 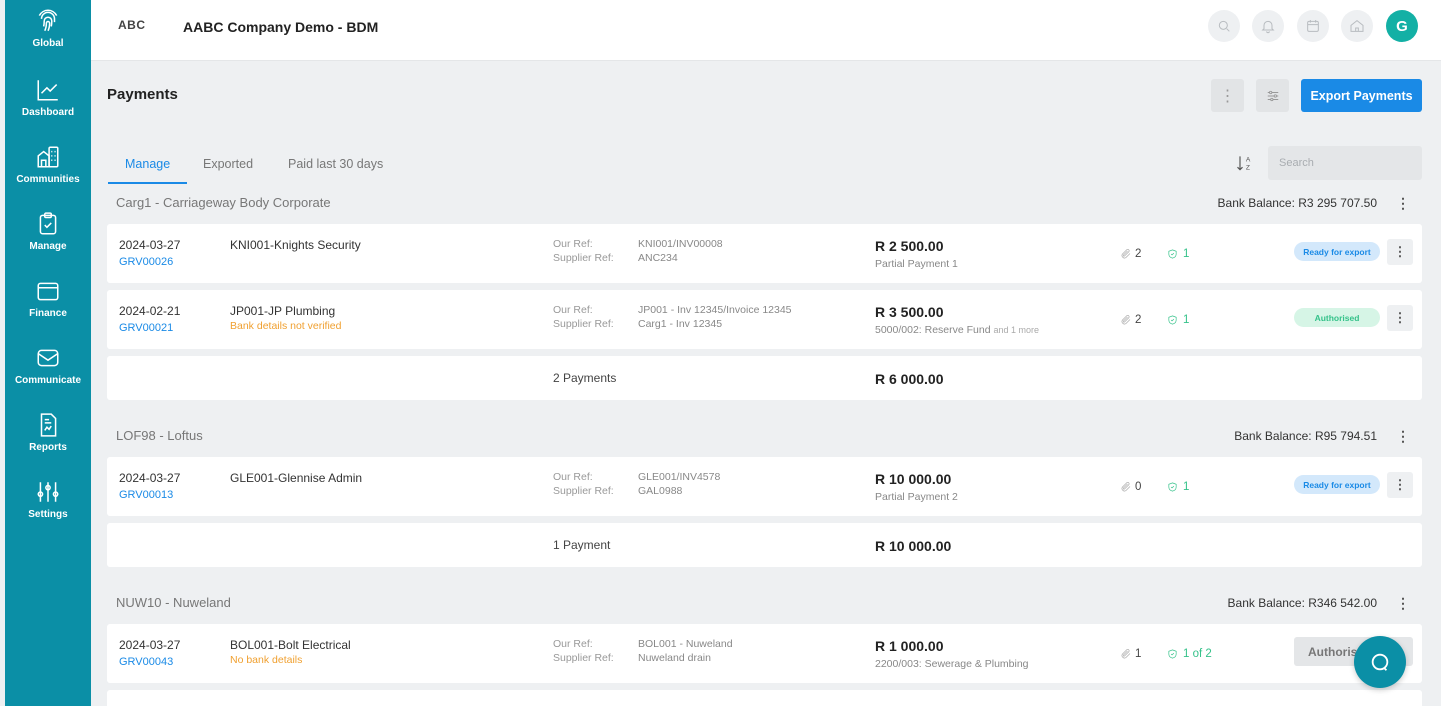 I want to click on group-summary-row: 1 Payment R 10 000.00, so click(x=764, y=545).